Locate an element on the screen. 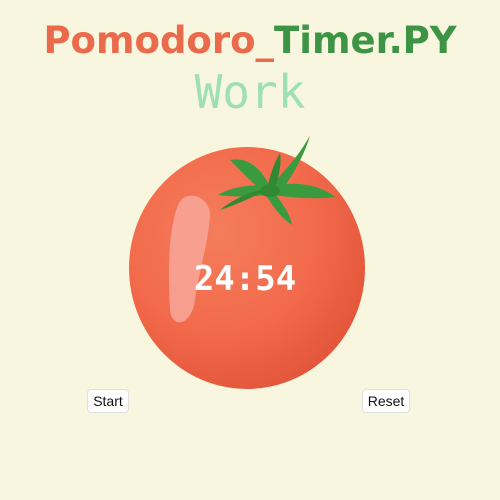 The height and width of the screenshot is (500, 500). app-title-part-1: Pomodoro_ is located at coordinates (159, 40).